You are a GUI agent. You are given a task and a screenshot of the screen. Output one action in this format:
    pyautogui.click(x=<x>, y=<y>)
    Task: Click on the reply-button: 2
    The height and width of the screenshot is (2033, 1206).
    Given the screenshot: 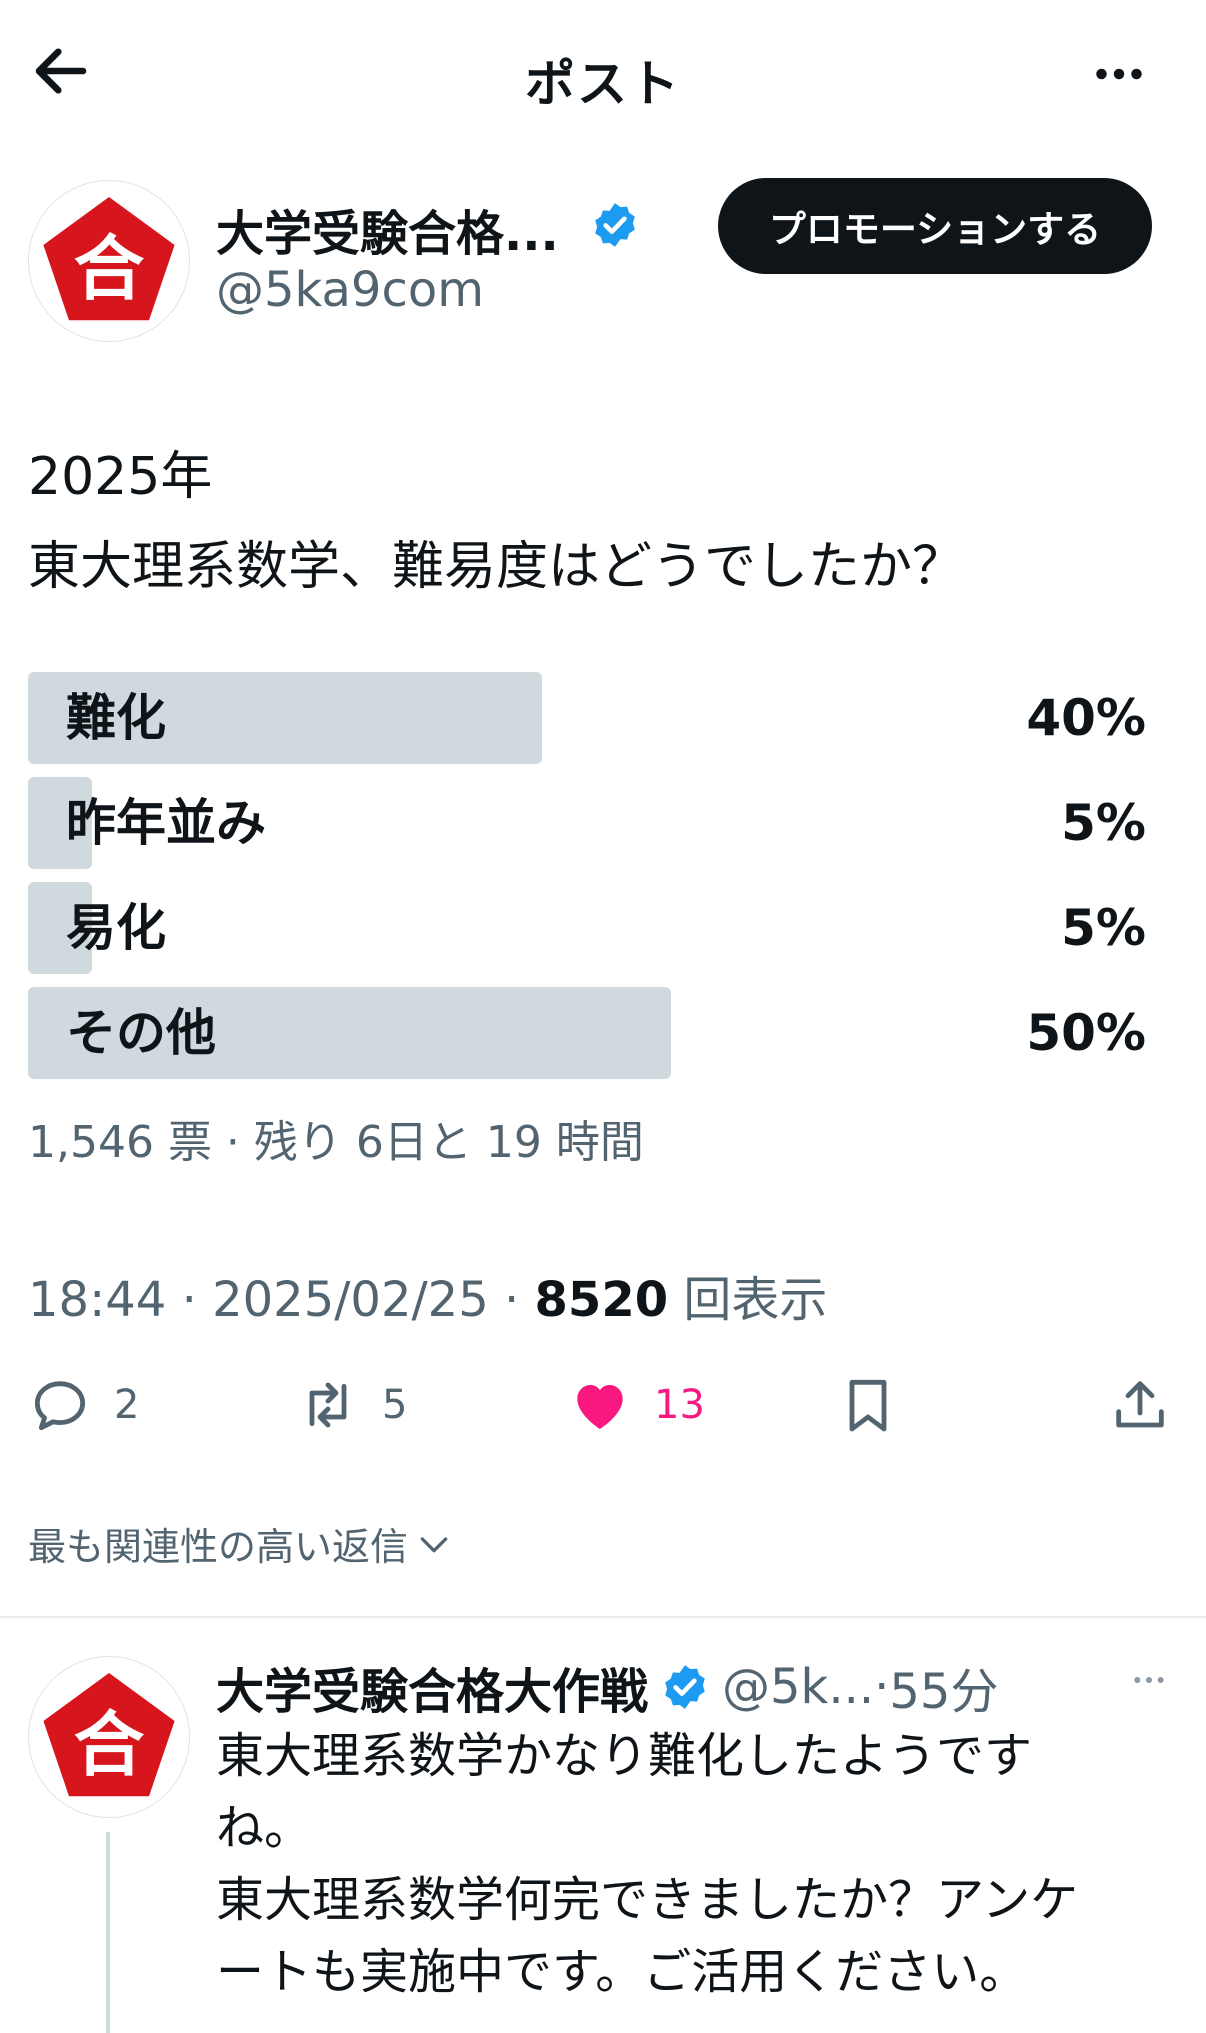 What is the action you would take?
    pyautogui.click(x=83, y=1405)
    